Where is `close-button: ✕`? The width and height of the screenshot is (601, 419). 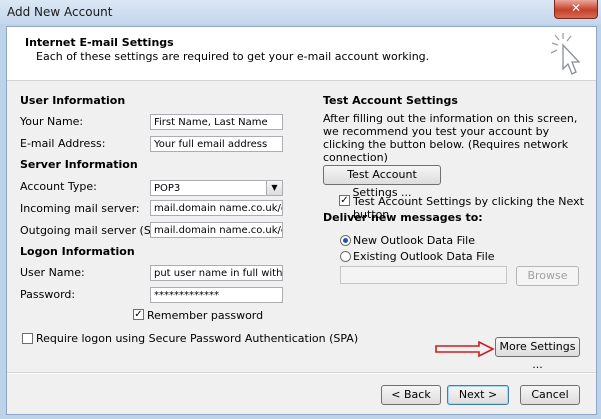 close-button: ✕ is located at coordinates (576, 9).